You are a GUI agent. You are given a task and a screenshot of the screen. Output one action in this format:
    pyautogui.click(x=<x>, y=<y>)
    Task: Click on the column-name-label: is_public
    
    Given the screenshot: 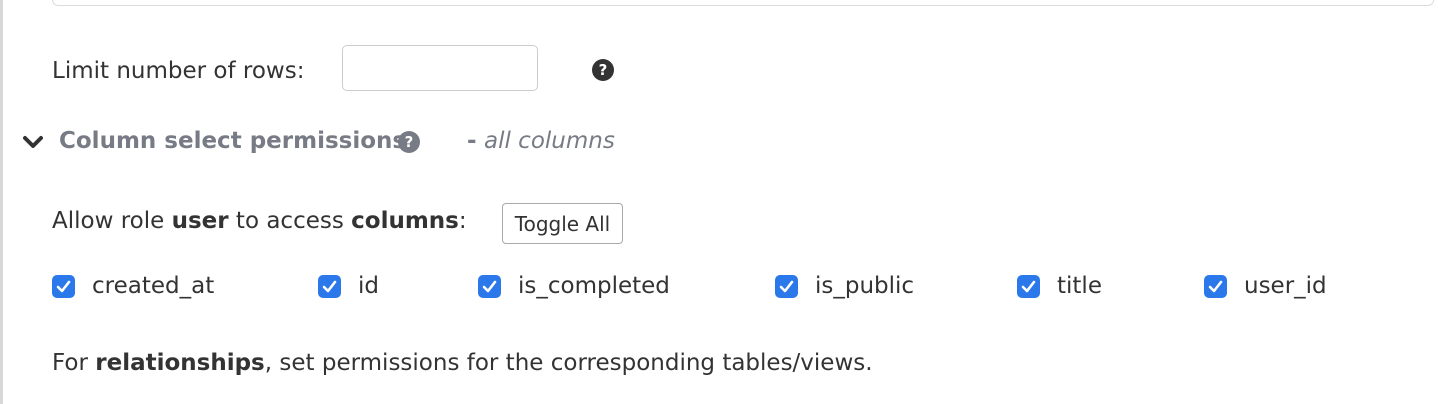 What is the action you would take?
    pyautogui.click(x=865, y=286)
    